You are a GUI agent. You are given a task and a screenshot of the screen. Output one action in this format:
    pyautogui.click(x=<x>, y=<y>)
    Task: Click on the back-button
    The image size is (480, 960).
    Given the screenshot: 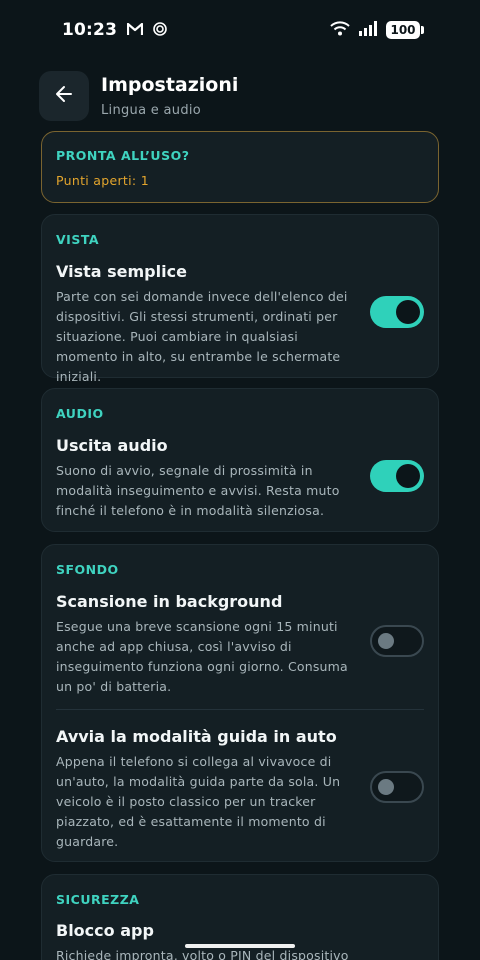 What is the action you would take?
    pyautogui.click(x=64, y=96)
    